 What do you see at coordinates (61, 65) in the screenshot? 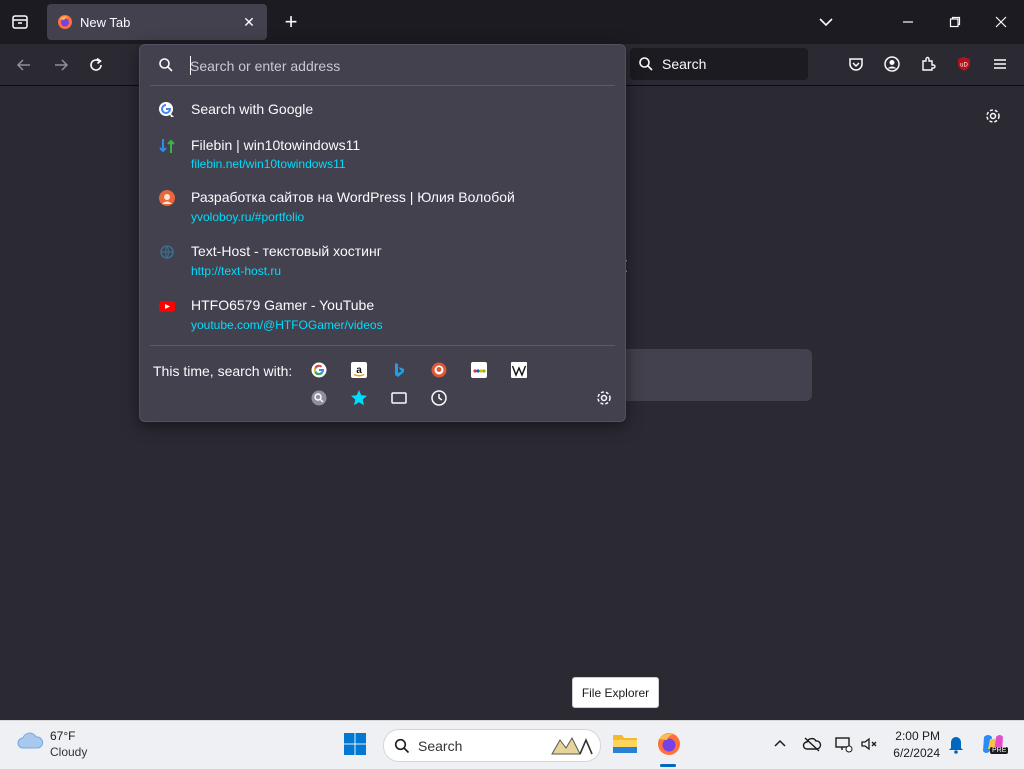
I see `forward-icon` at bounding box center [61, 65].